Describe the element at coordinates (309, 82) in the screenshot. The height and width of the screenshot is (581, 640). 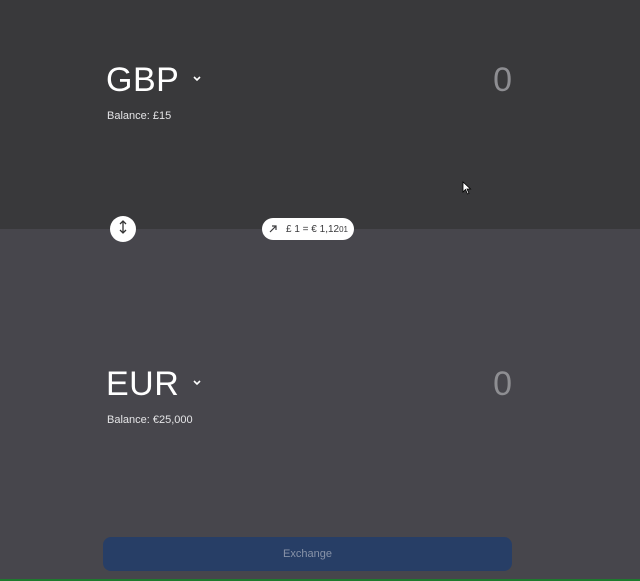
I see `from-currency-row: GBP 0` at that location.